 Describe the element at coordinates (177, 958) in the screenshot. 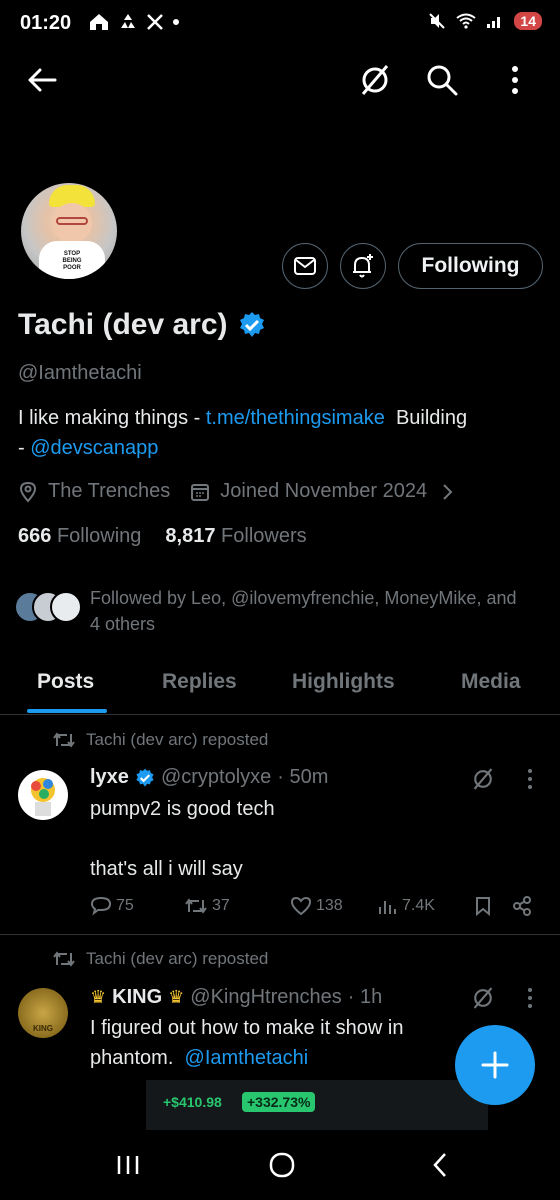

I see `repost-label: Tachi (dev arc) reposted` at that location.